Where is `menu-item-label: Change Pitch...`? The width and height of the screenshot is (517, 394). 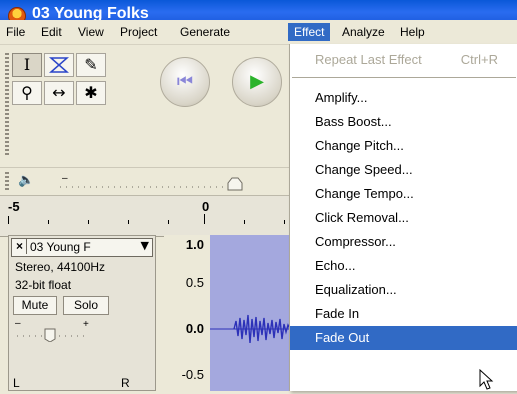 menu-item-label: Change Pitch... is located at coordinates (359, 145).